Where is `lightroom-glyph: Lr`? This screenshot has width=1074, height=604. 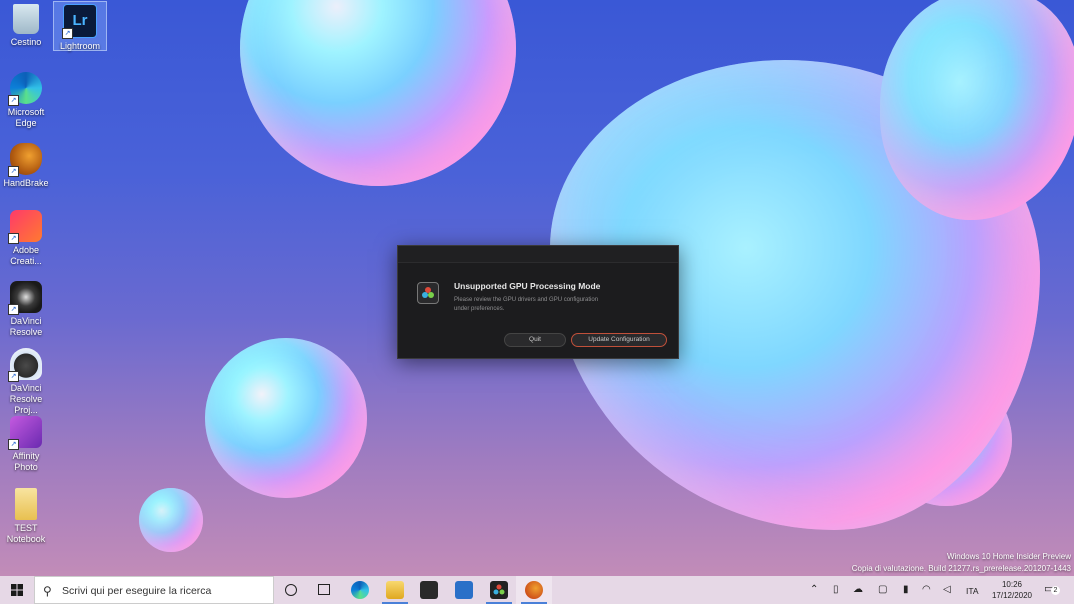
lightroom-glyph: Lr is located at coordinates (80, 20).